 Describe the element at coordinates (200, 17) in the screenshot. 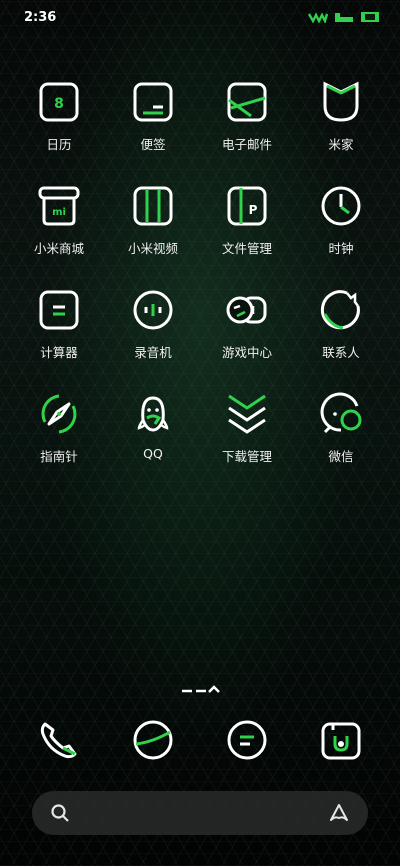

I see `status-bar: 2:36` at that location.